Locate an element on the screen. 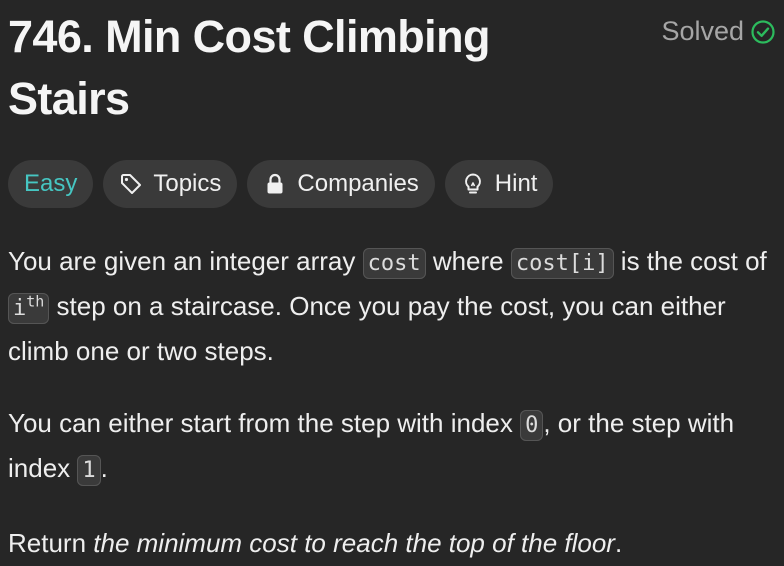  code-base: i is located at coordinates (20, 308).